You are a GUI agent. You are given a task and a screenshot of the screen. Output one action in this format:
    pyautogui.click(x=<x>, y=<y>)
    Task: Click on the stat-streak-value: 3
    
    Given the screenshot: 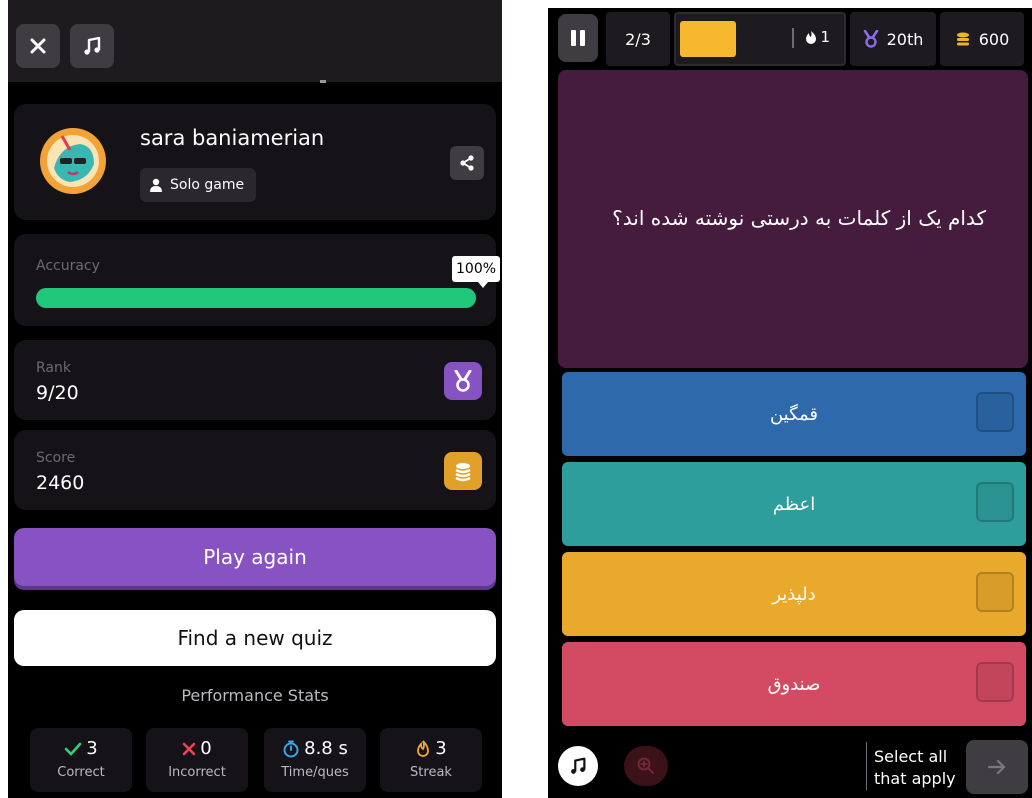 What is the action you would take?
    pyautogui.click(x=441, y=748)
    